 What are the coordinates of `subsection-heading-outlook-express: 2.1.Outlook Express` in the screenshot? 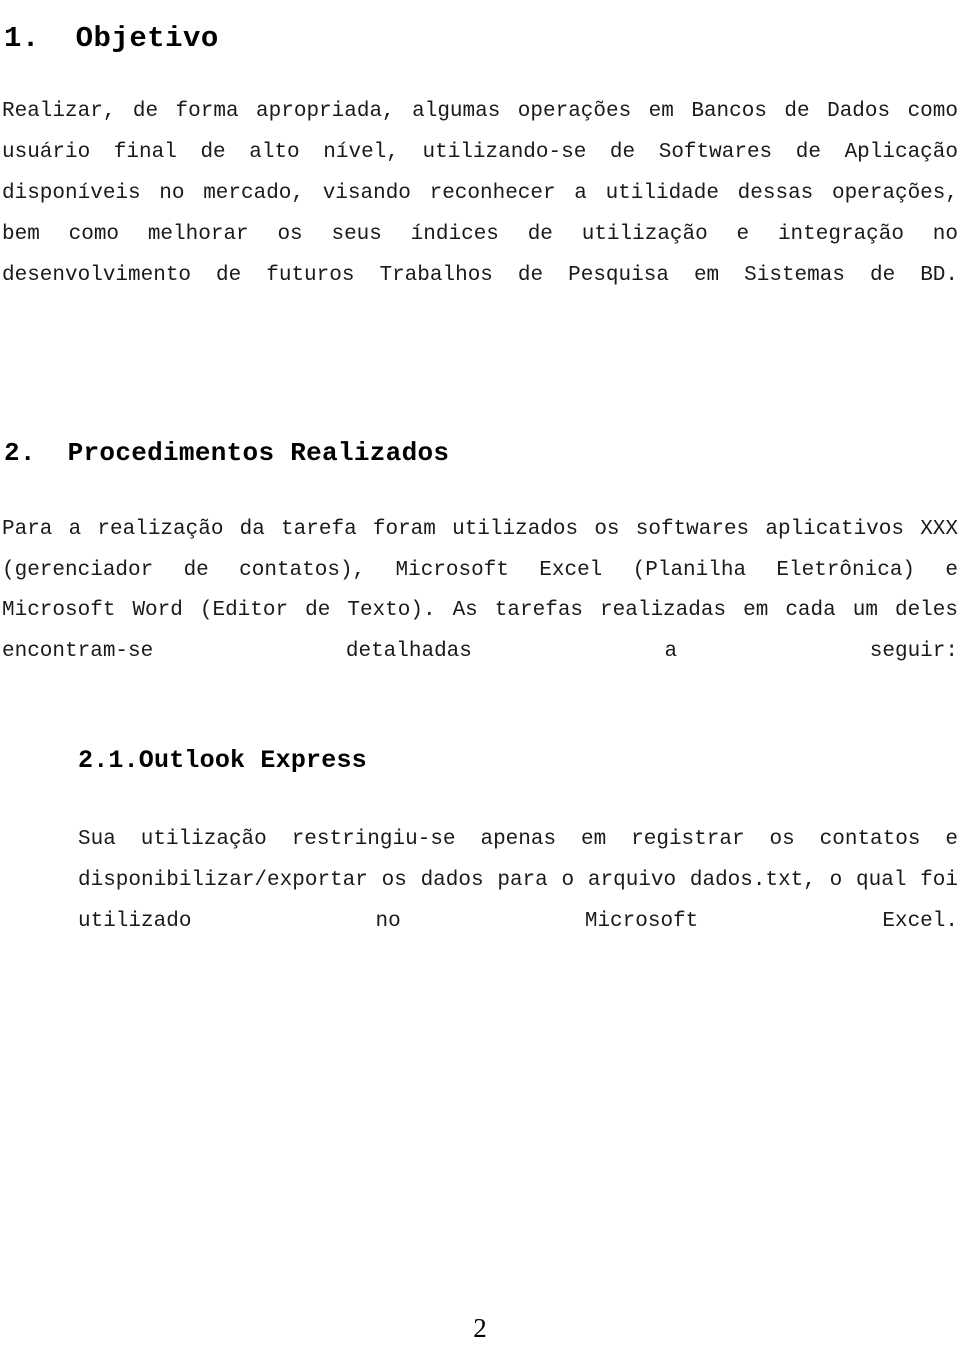 It's located at (222, 760).